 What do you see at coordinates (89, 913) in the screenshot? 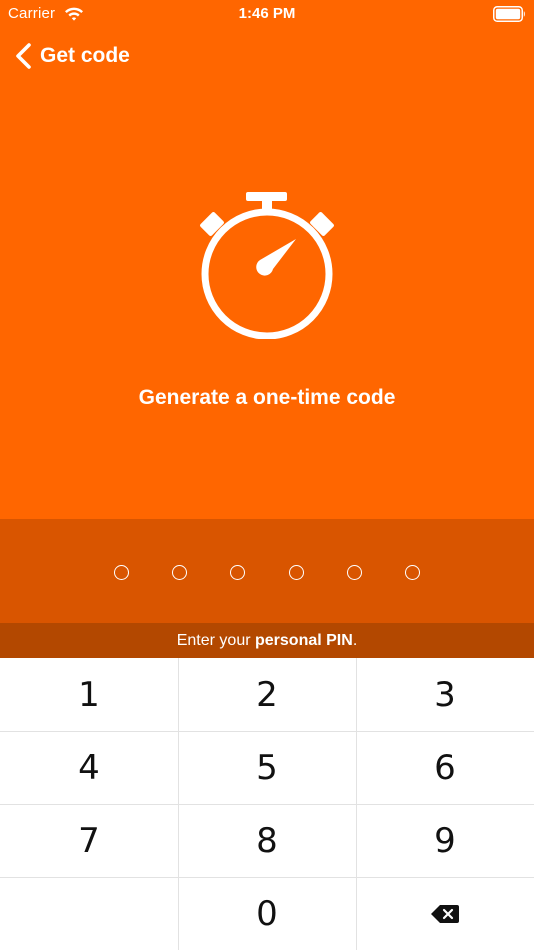
I see `key-empty` at bounding box center [89, 913].